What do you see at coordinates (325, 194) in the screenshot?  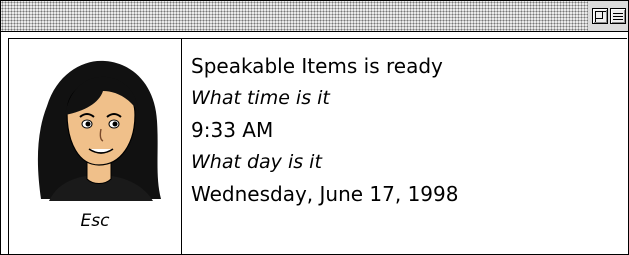 I see `transcript-line-computer: Wednesday, June 17, 1998` at bounding box center [325, 194].